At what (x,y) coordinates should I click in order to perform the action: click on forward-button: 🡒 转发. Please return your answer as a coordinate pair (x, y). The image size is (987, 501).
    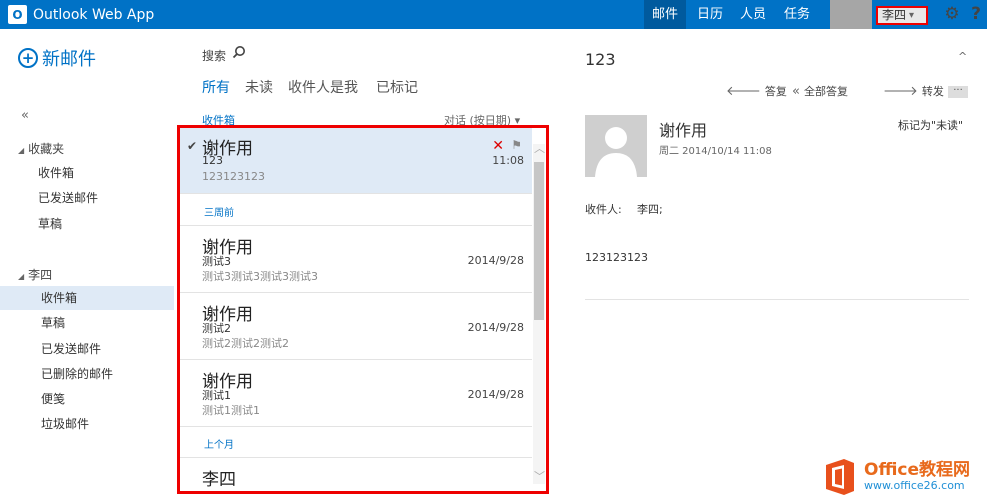
    Looking at the image, I should click on (913, 91).